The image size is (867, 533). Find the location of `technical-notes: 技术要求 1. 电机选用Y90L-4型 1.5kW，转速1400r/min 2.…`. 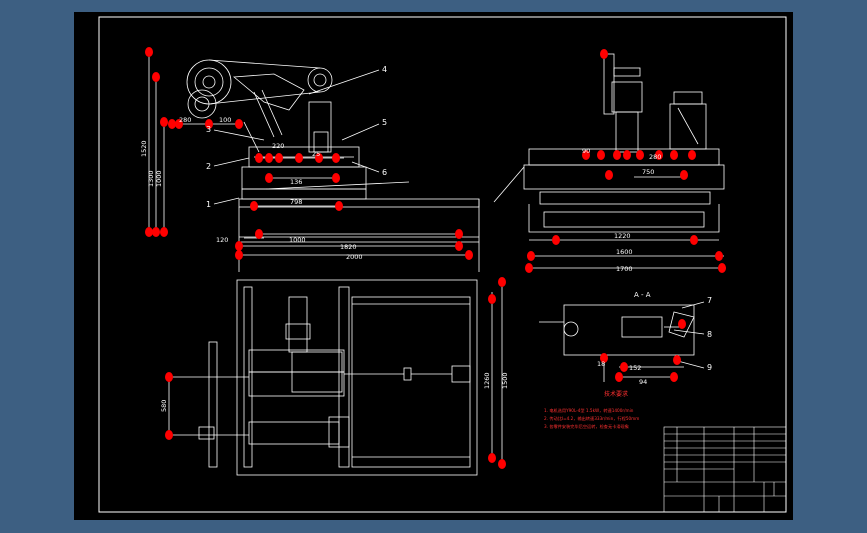

technical-notes: 技术要求 1. 电机选用Y90L-4型 1.5kW，转速1400r/min 2.… is located at coordinates (591, 410).